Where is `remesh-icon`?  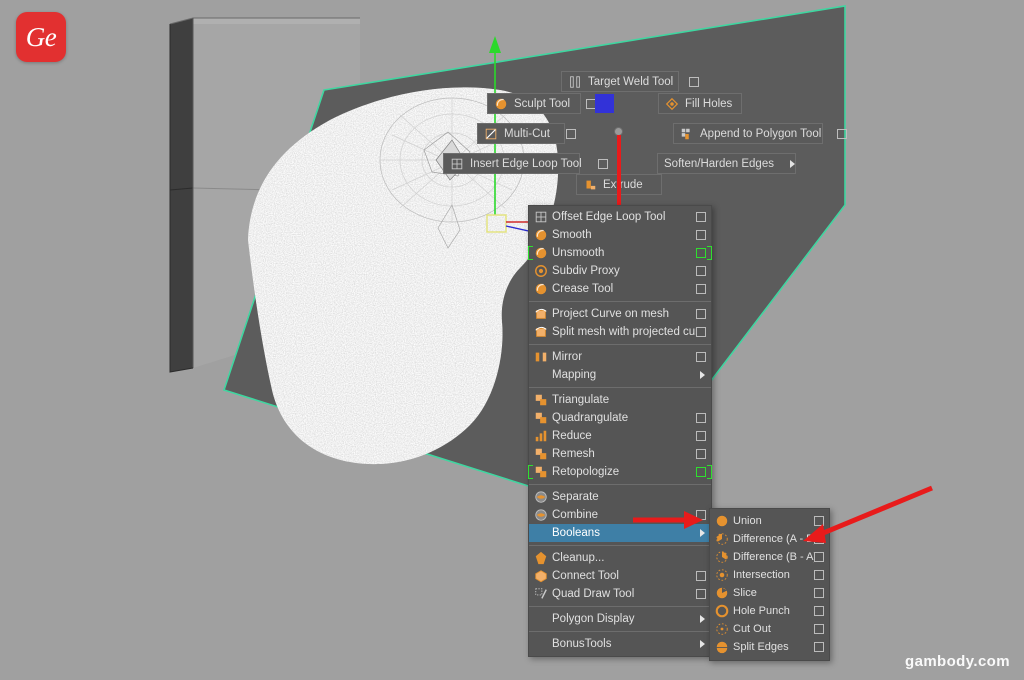
remesh-icon is located at coordinates (541, 454).